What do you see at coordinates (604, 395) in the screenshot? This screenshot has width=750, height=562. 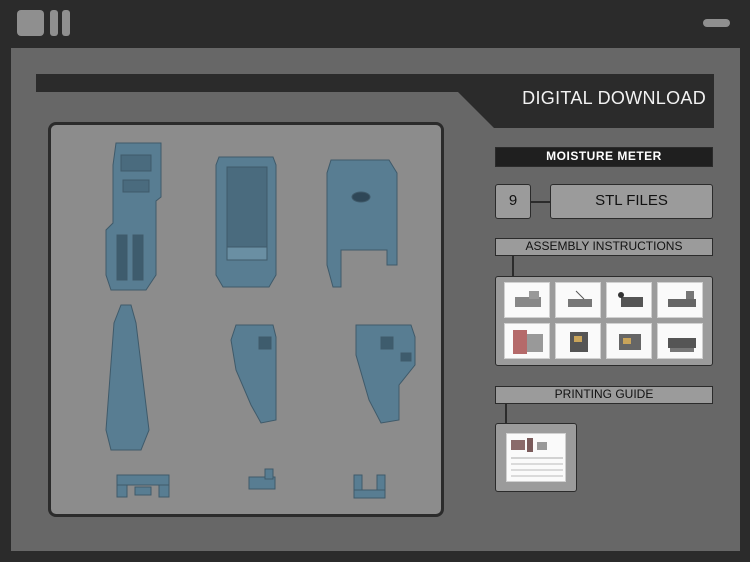 I see `printing-guide-label: PRINTING GUIDE` at bounding box center [604, 395].